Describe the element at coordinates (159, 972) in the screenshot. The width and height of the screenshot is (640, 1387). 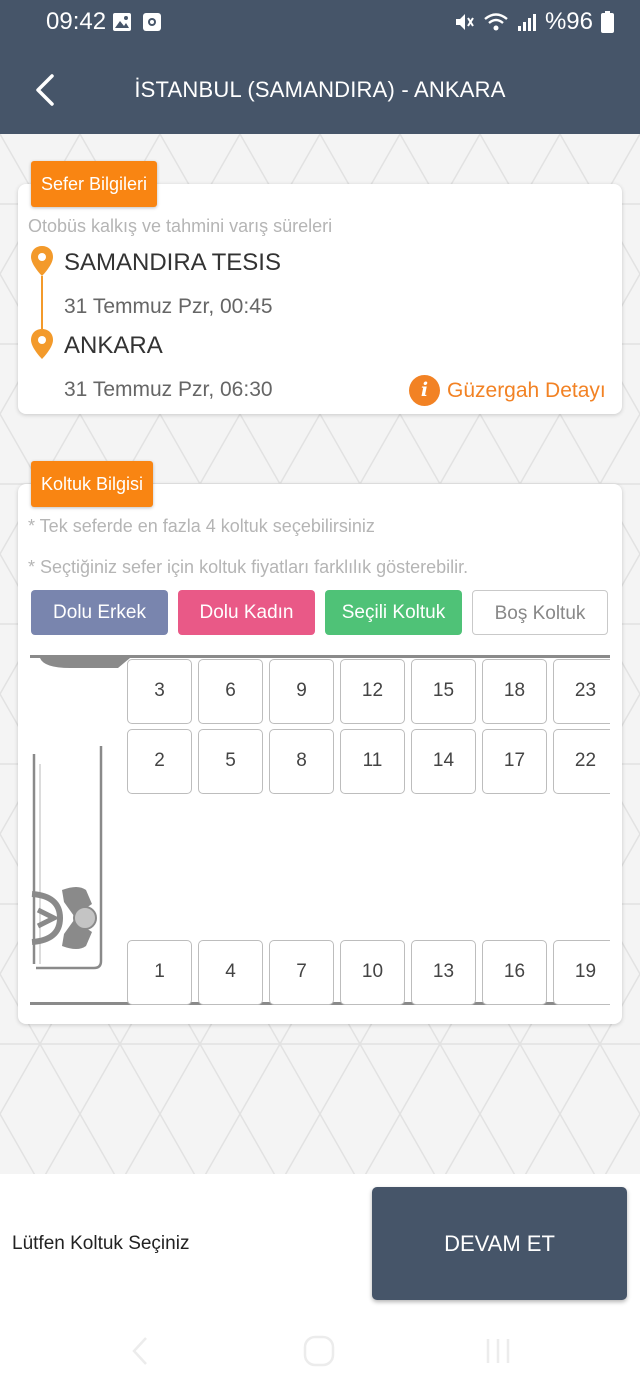
I see `seat-1: 1` at that location.